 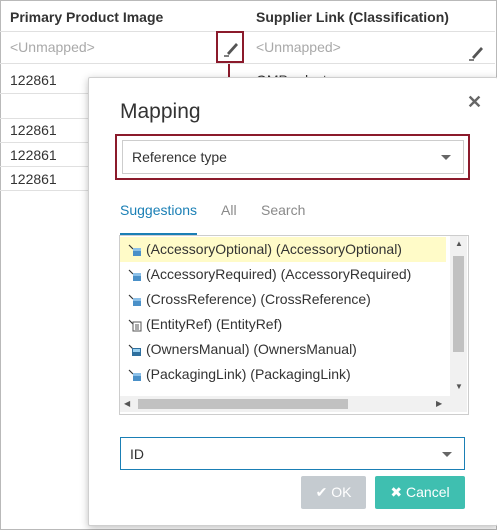 What do you see at coordinates (52, 47) in the screenshot?
I see `unmapped-cell-primary-image: <Unmapped>` at bounding box center [52, 47].